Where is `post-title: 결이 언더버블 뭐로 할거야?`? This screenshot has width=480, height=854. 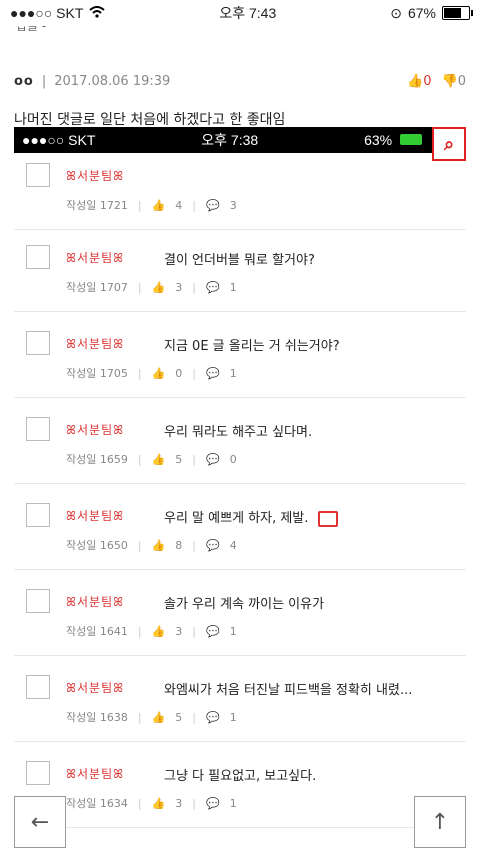 post-title: 결이 언더버블 뭐로 할거야? is located at coordinates (239, 258).